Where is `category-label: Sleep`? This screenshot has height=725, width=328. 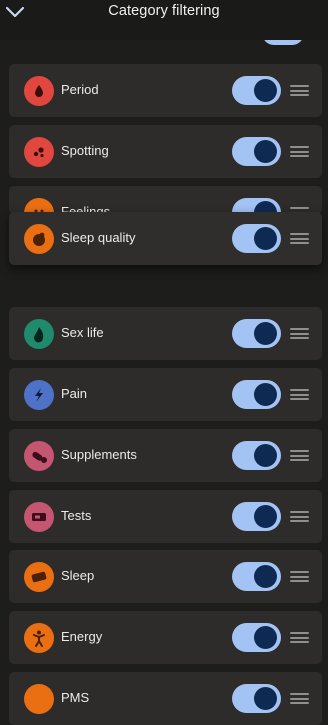 category-label: Sleep is located at coordinates (78, 575).